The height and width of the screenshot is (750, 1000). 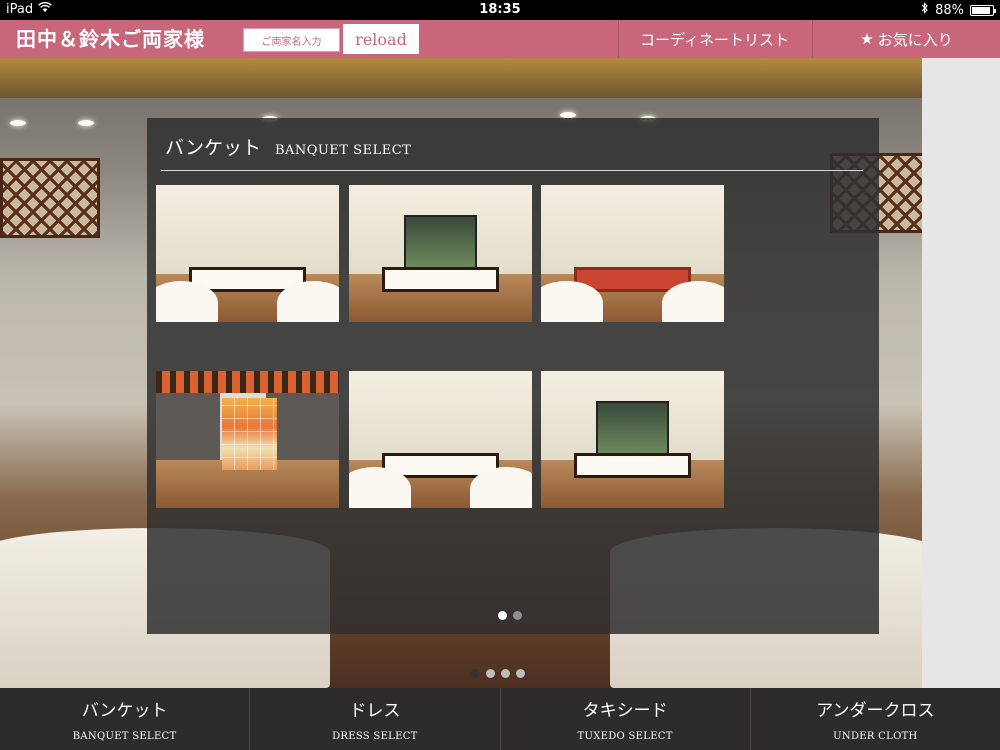 I want to click on name-input-button: ご両家名入力, so click(x=291, y=40).